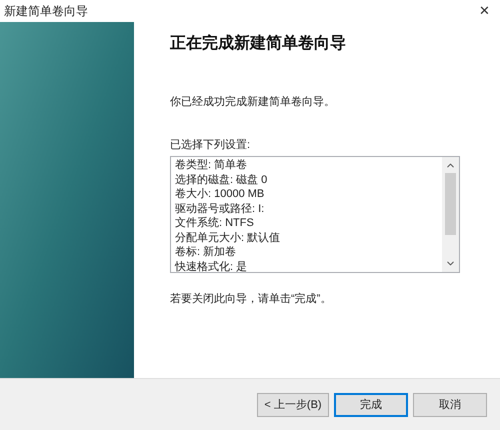 This screenshot has width=500, height=430. What do you see at coordinates (251, 299) in the screenshot?
I see `closing-note: 若要关闭此向导，请单击“完成”。` at bounding box center [251, 299].